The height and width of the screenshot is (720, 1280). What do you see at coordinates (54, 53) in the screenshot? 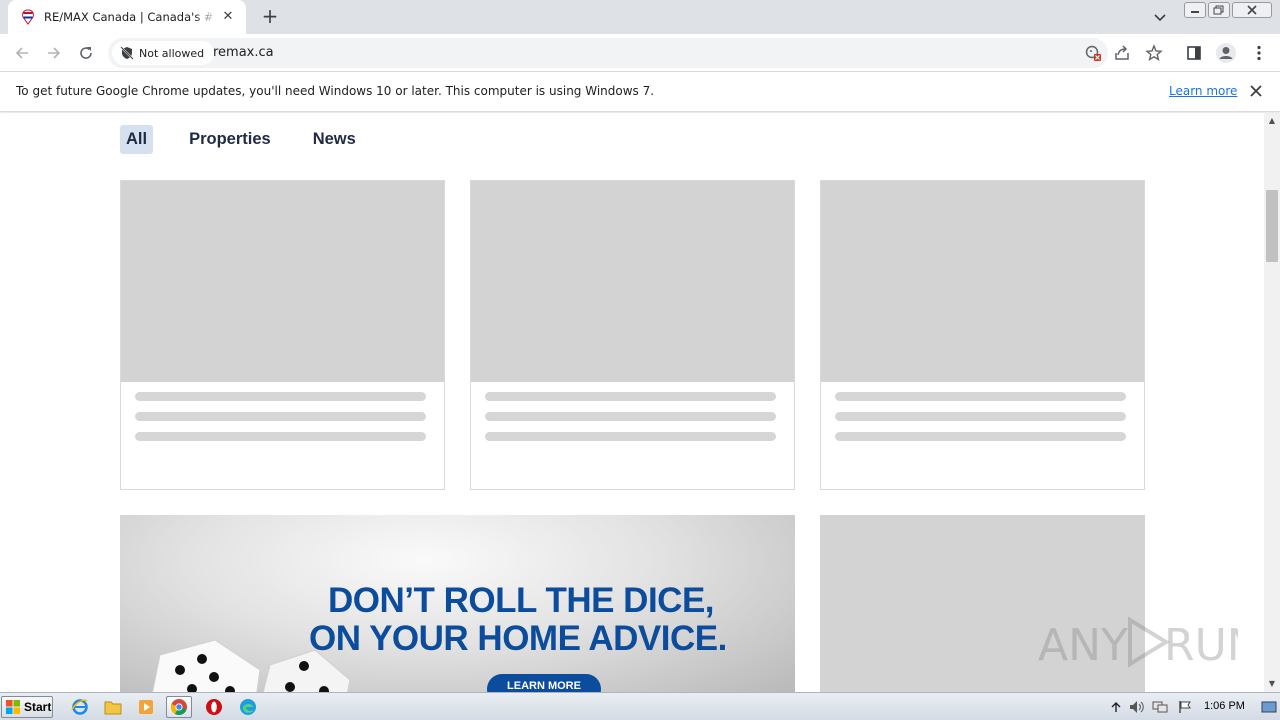
I see `forward-arrow-icon` at bounding box center [54, 53].